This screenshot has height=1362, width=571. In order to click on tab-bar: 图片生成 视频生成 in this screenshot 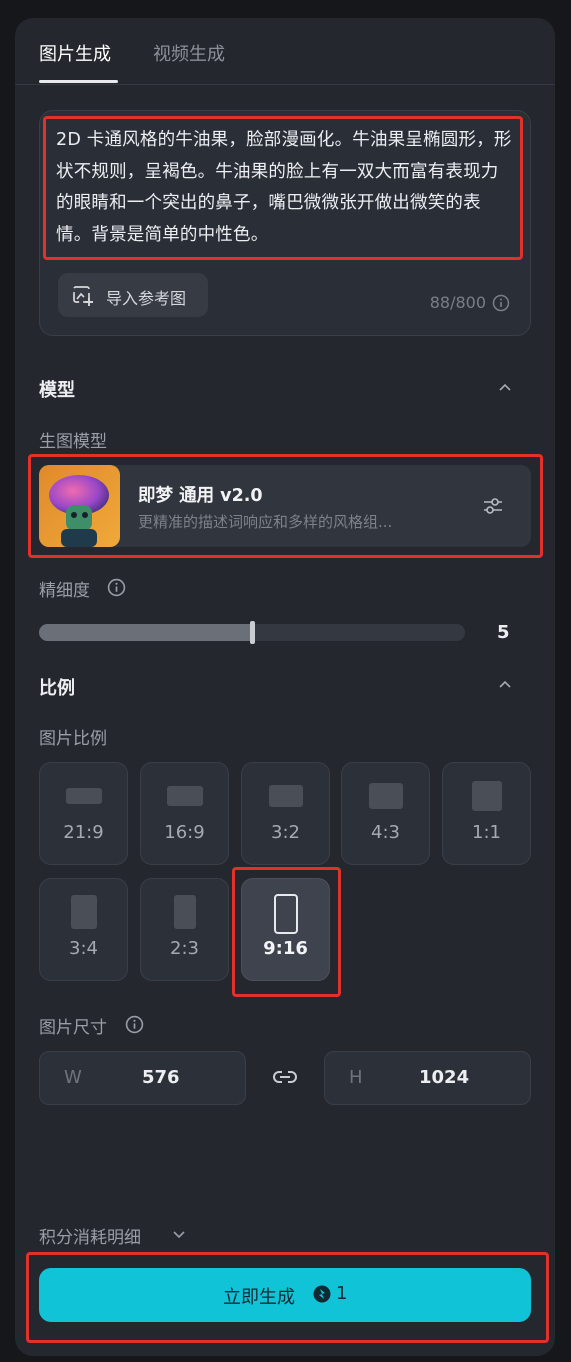, I will do `click(285, 51)`.